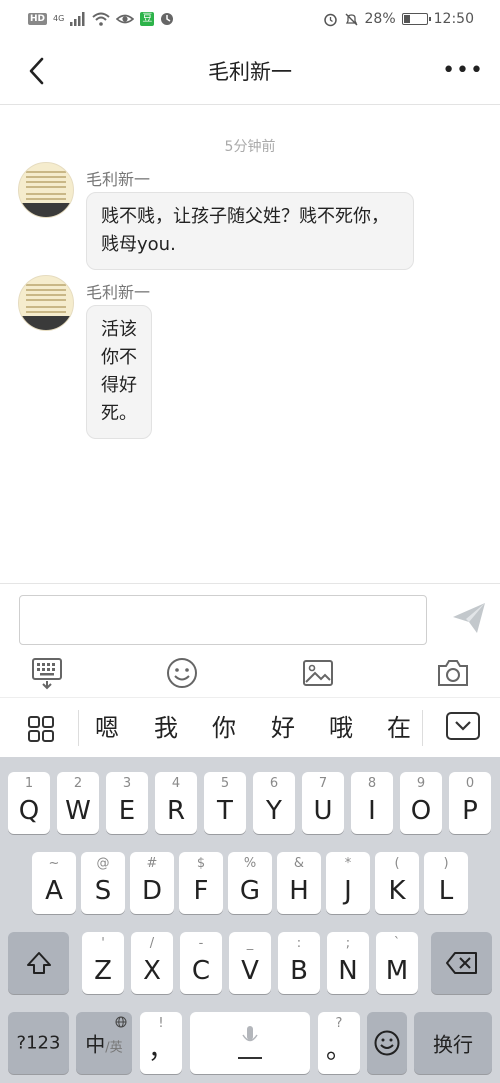  Describe the element at coordinates (103, 963) in the screenshot. I see `key-z: ' Z` at that location.